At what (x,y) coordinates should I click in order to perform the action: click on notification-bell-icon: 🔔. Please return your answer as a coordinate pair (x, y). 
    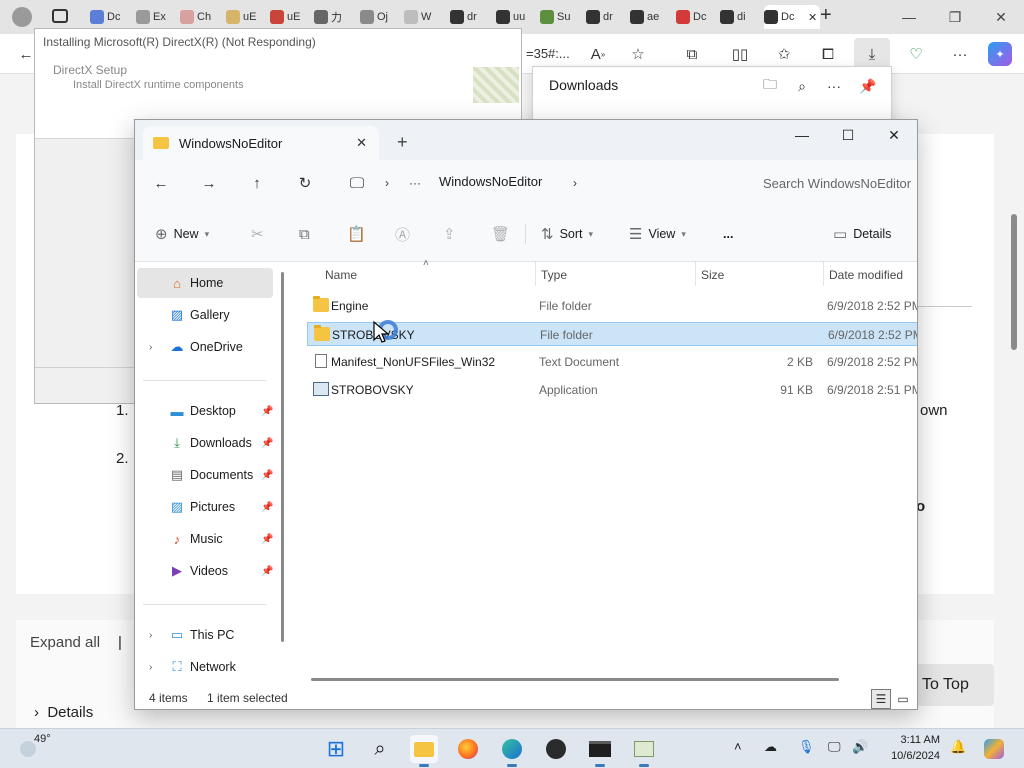
    Looking at the image, I should click on (958, 747).